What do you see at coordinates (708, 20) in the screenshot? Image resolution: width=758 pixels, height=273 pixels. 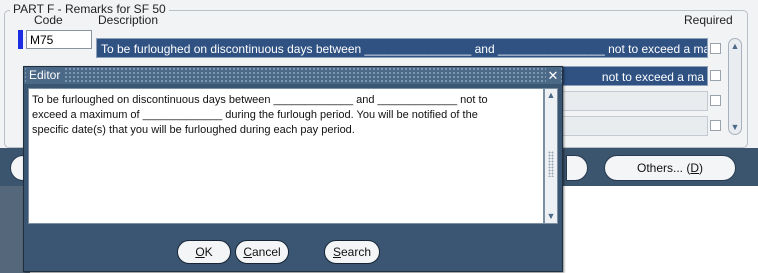 I see `column-header-required: Required` at bounding box center [708, 20].